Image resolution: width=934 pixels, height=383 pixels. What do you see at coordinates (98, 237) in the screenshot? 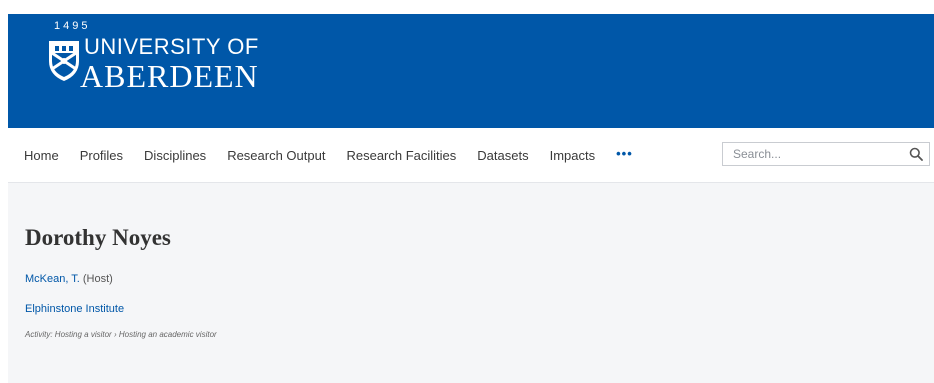
I see `page-title: Dorothy Noyes` at bounding box center [98, 237].